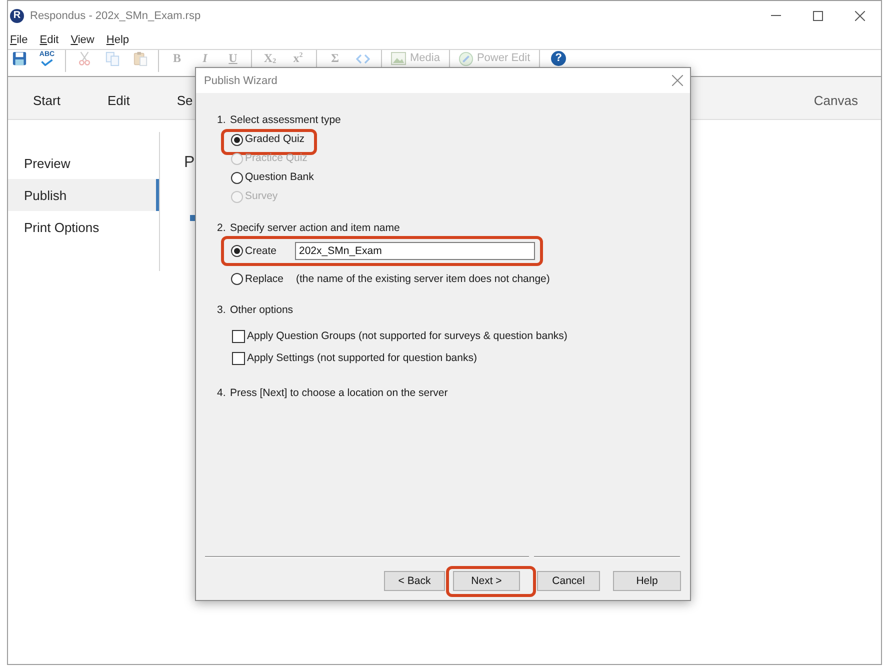  I want to click on section-heading: Specify server action and item name, so click(315, 228).